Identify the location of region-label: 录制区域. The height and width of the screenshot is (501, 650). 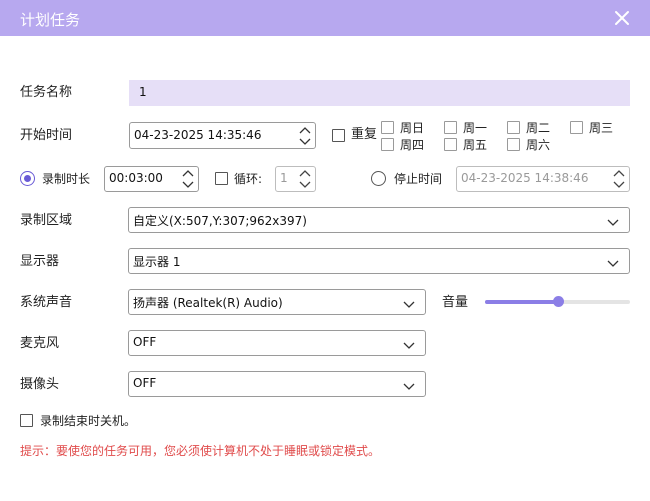
(46, 220).